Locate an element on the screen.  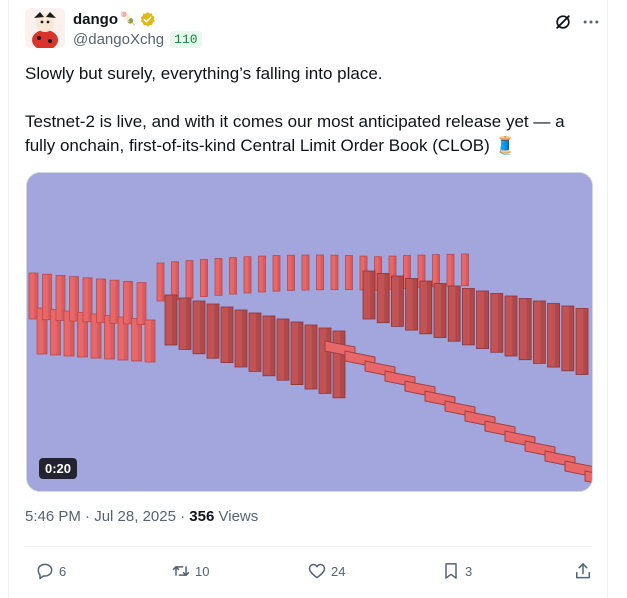
bookmark-icon is located at coordinates (451, 571).